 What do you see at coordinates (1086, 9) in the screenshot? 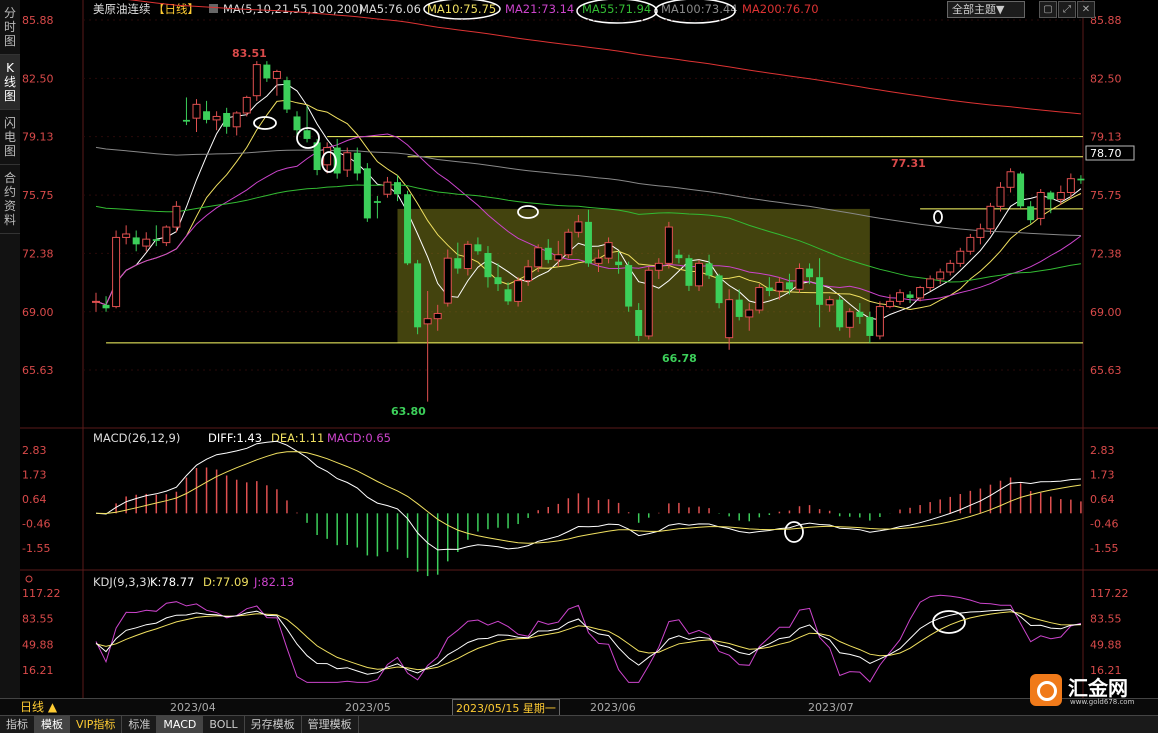
I see `close-icon: ✕` at bounding box center [1086, 9].